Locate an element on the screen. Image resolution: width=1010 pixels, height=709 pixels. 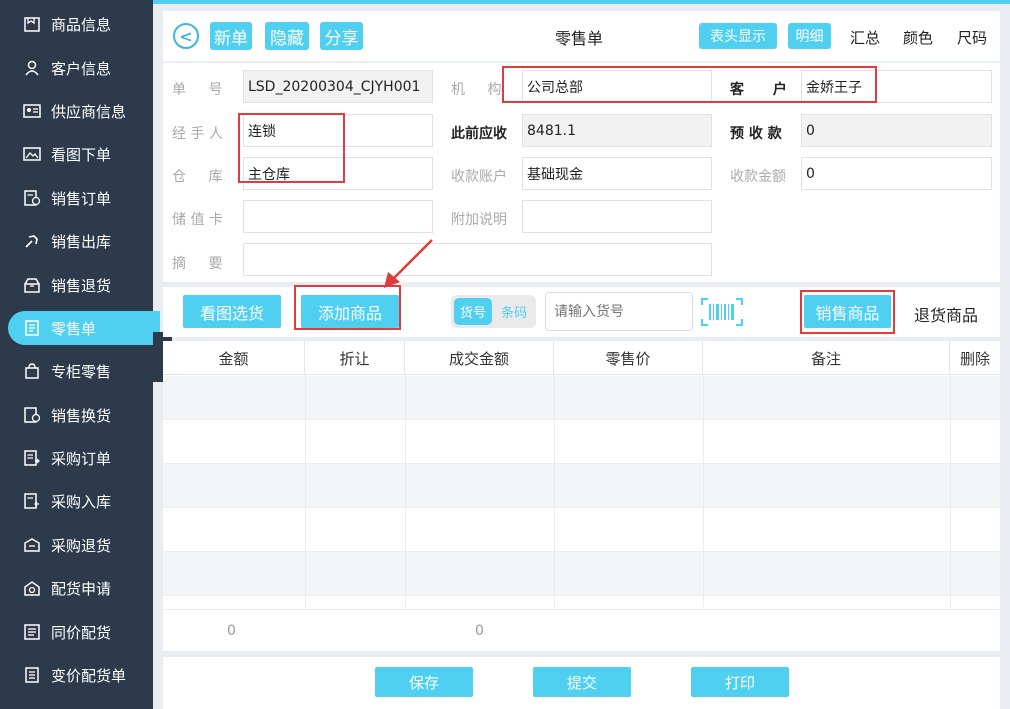
memo-field is located at coordinates (477, 259).